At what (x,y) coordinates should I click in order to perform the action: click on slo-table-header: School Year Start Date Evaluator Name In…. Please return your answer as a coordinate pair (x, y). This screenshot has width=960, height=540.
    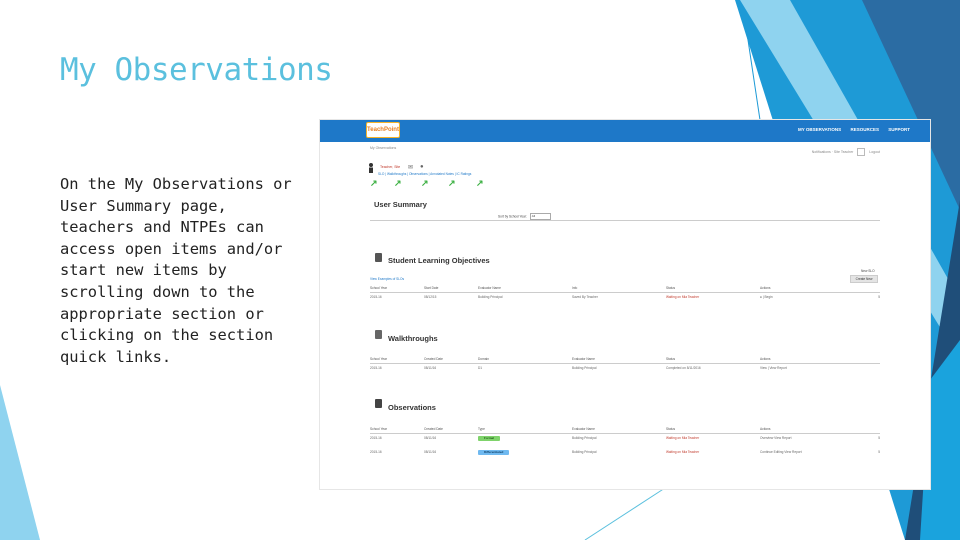
    Looking at the image, I should click on (625, 288).